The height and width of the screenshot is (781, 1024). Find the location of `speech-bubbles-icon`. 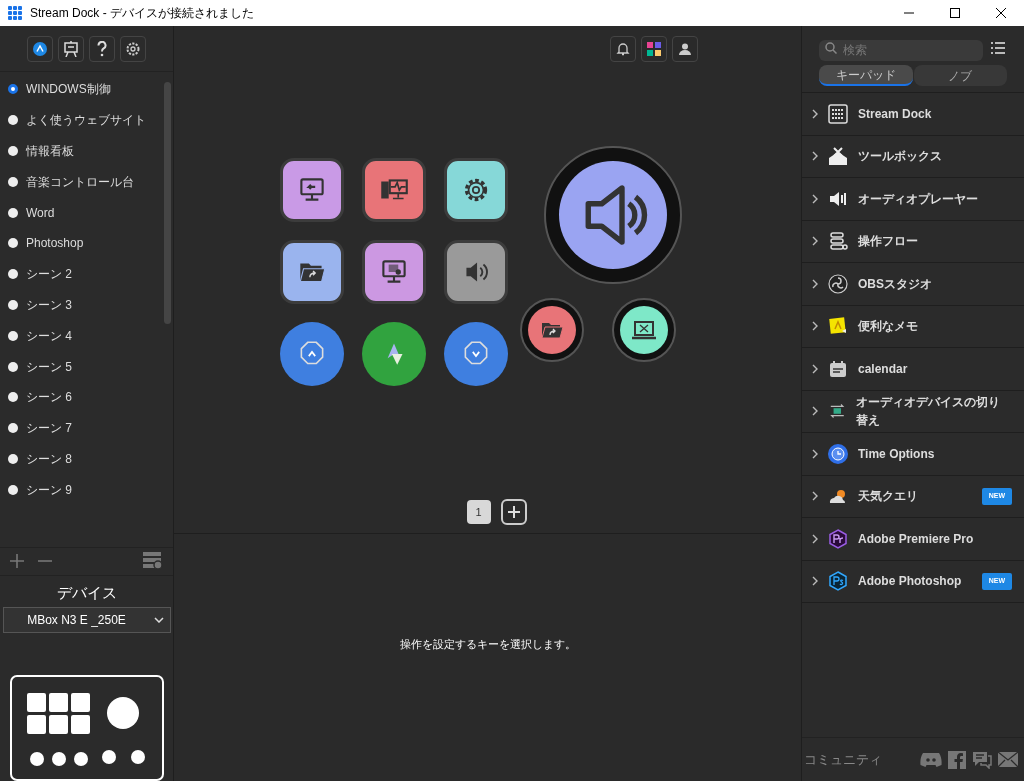

speech-bubbles-icon is located at coordinates (982, 759).